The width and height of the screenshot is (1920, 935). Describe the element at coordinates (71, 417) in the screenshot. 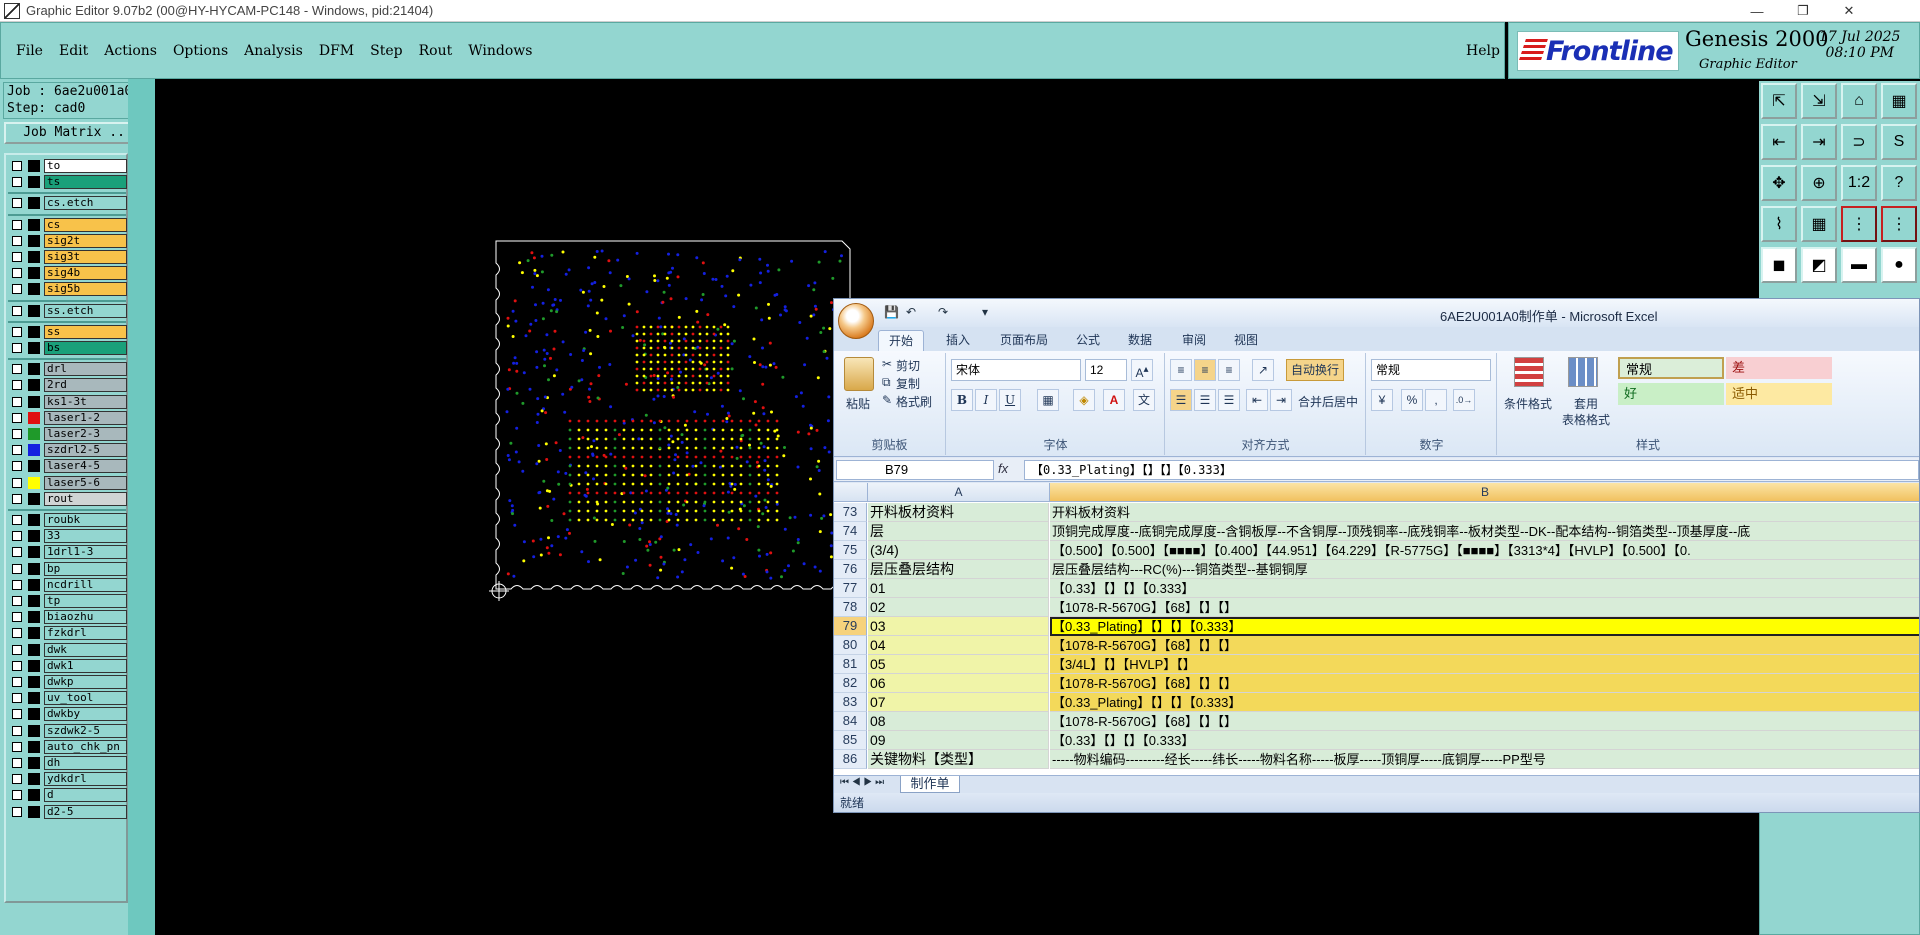

I see `layer-row: laser1-2≡` at that location.